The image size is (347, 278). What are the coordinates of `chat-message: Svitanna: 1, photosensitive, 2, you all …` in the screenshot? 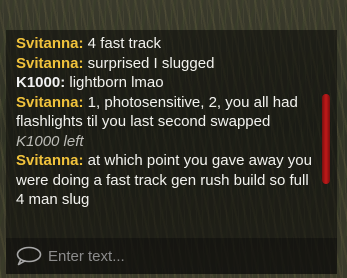 It's located at (166, 112).